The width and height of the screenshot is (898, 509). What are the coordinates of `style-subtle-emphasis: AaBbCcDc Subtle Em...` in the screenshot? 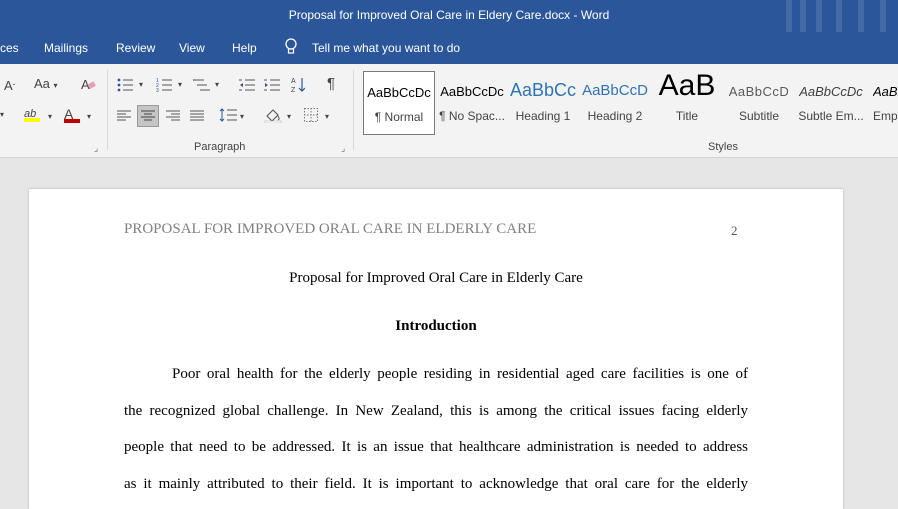 It's located at (831, 103).